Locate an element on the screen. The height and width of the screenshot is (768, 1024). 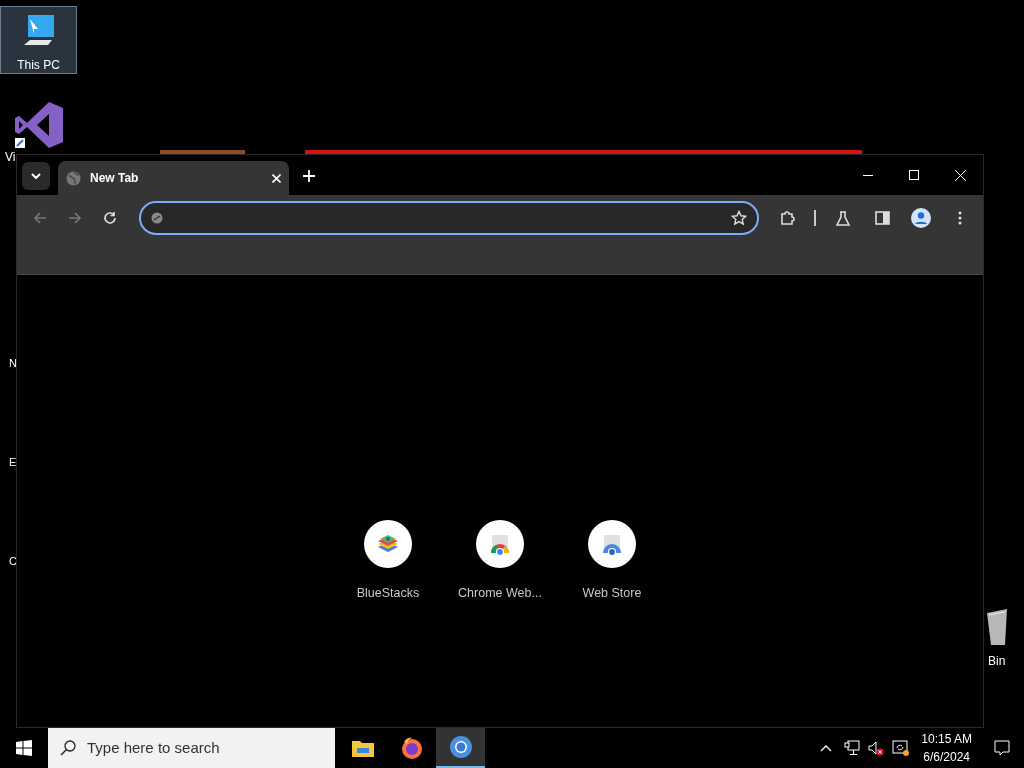
avatar-icon is located at coordinates (921, 218).